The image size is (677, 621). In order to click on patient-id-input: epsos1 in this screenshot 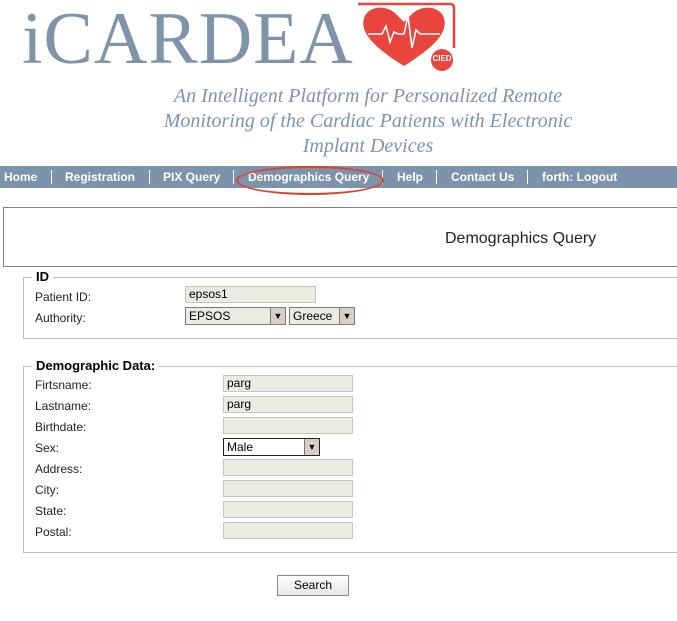, I will do `click(250, 294)`.